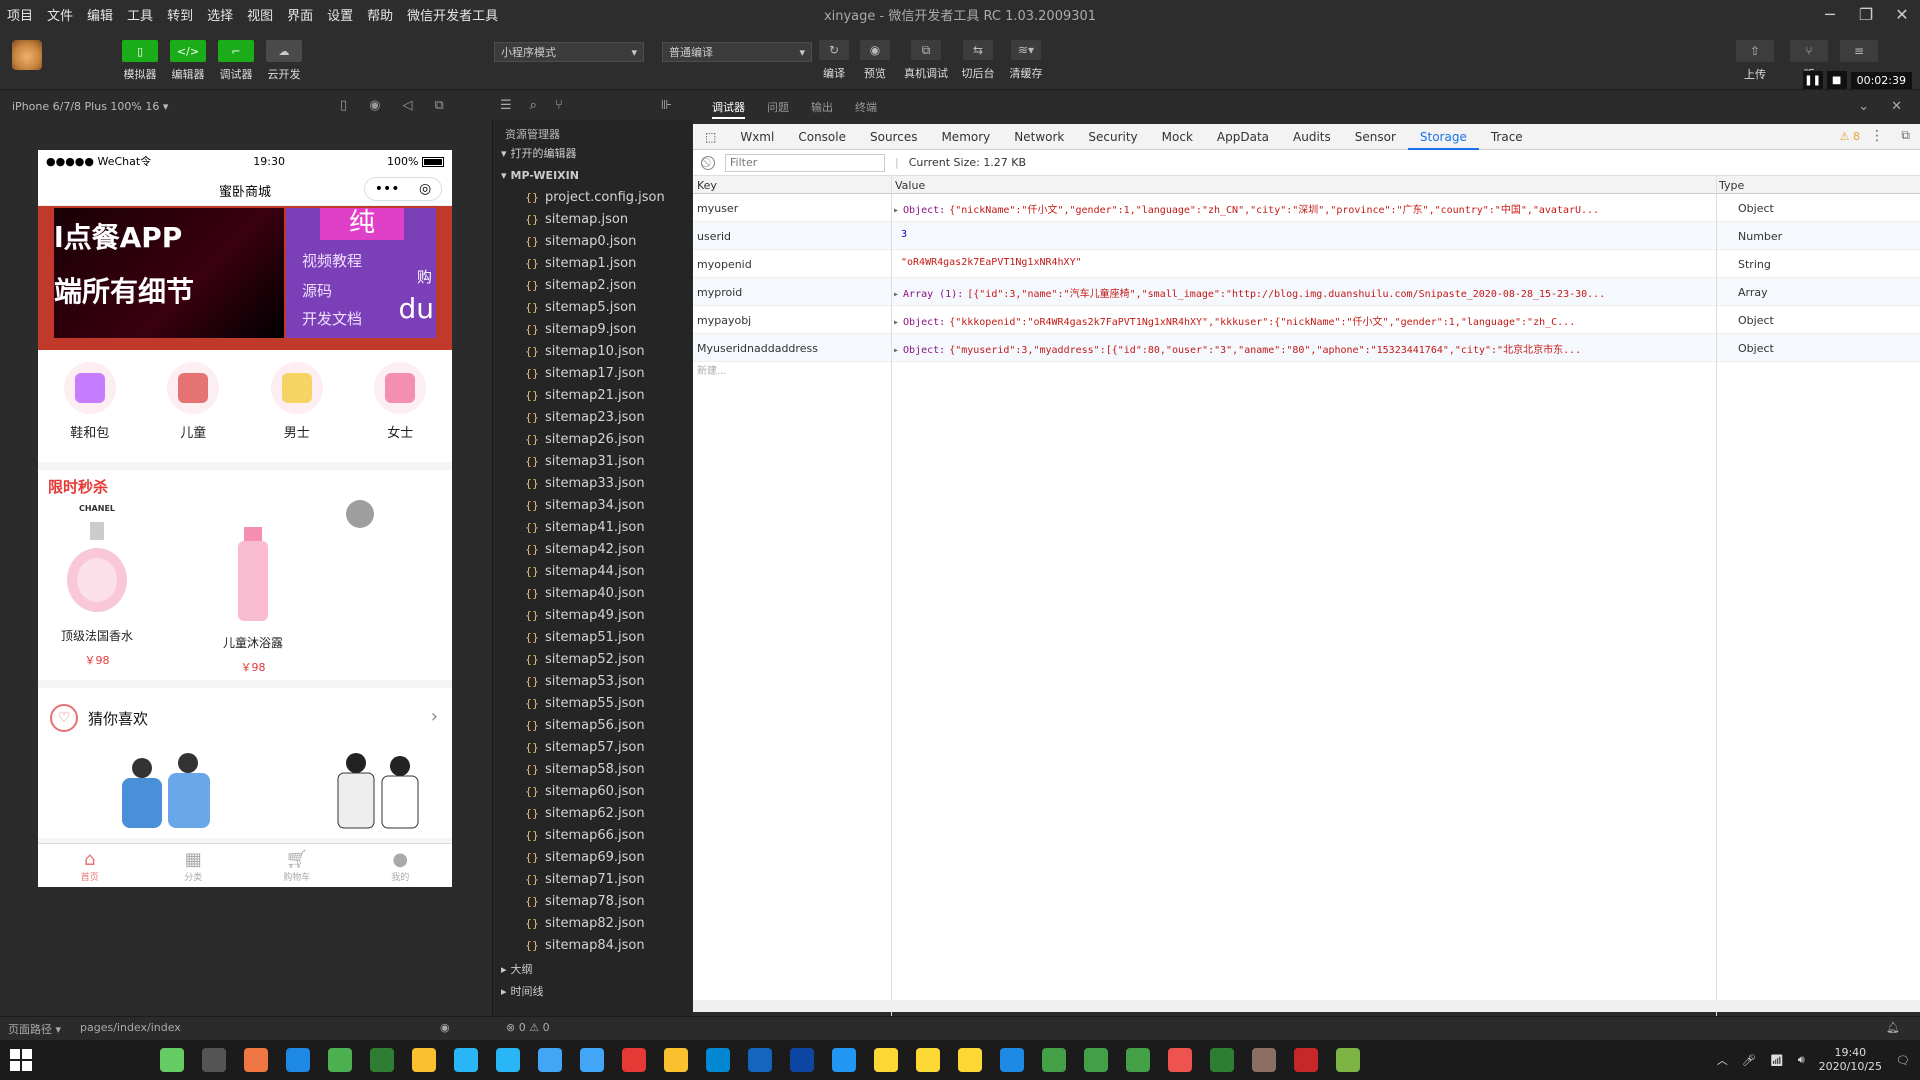  Describe the element at coordinates (21, 1060) in the screenshot. I see `windows-start-icon` at that location.